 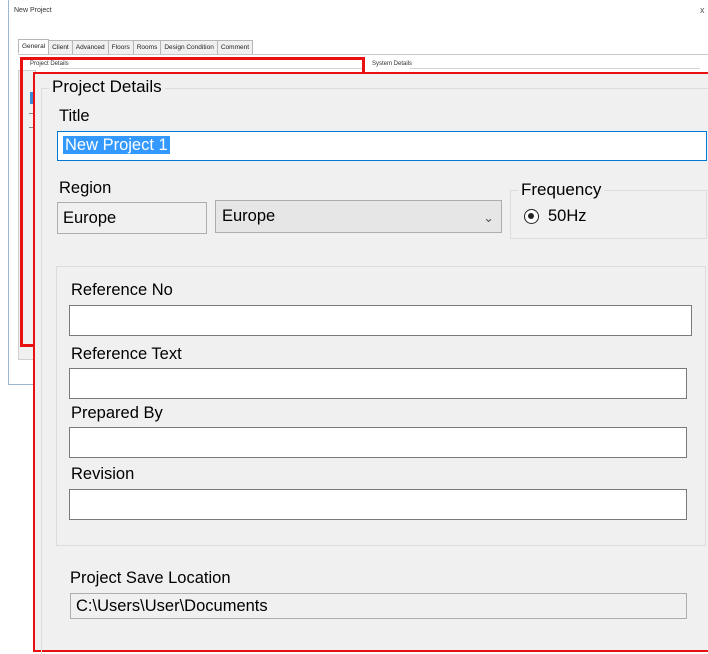 I want to click on close-icon: x, so click(x=702, y=10).